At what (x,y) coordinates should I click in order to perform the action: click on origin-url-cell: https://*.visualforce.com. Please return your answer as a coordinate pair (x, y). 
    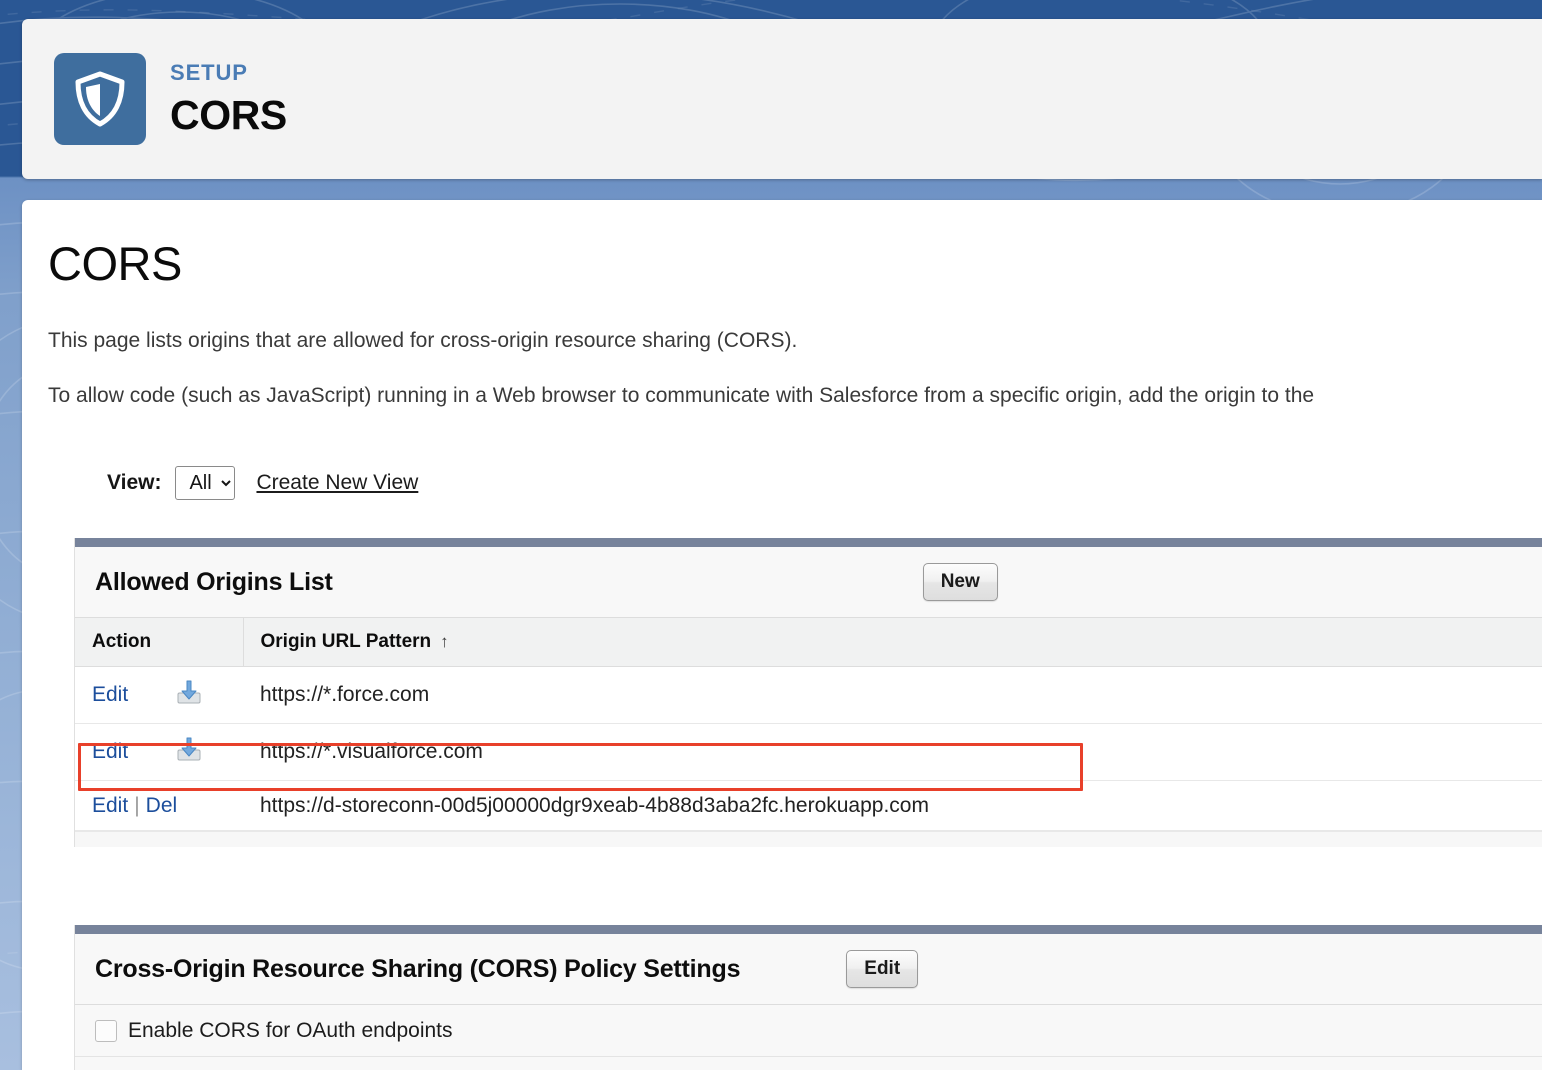
    Looking at the image, I should click on (892, 752).